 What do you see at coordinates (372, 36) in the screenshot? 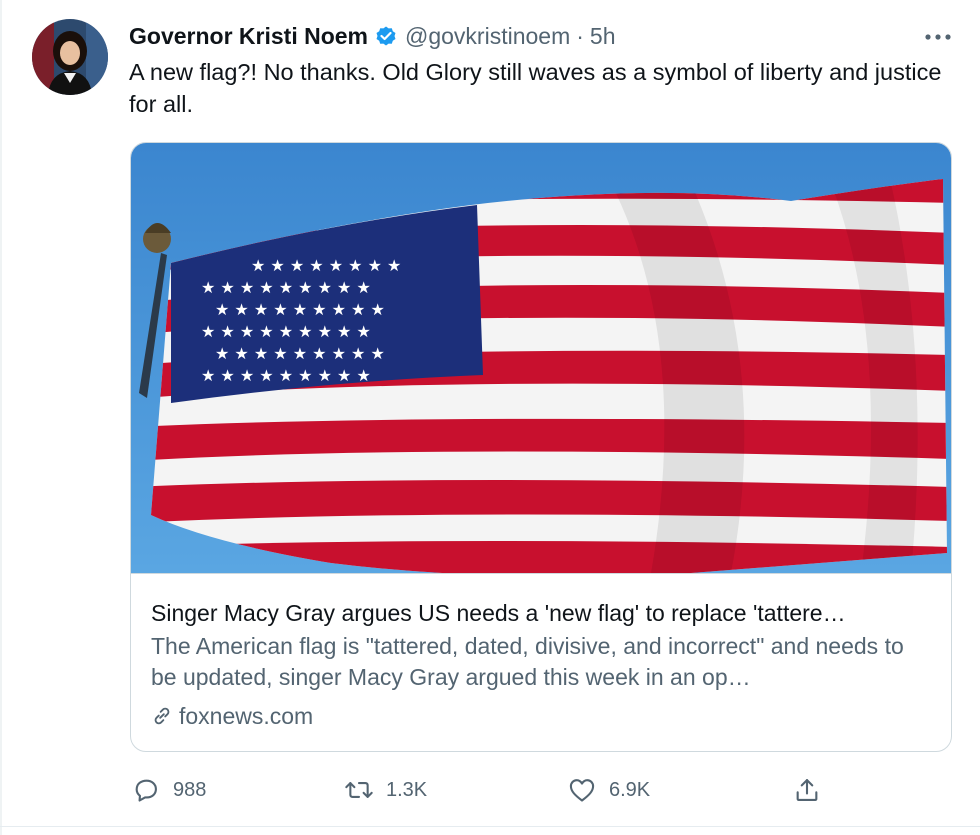
I see `tweet-header: Governor Kristi Noem @govkristinoem · 5h` at bounding box center [372, 36].